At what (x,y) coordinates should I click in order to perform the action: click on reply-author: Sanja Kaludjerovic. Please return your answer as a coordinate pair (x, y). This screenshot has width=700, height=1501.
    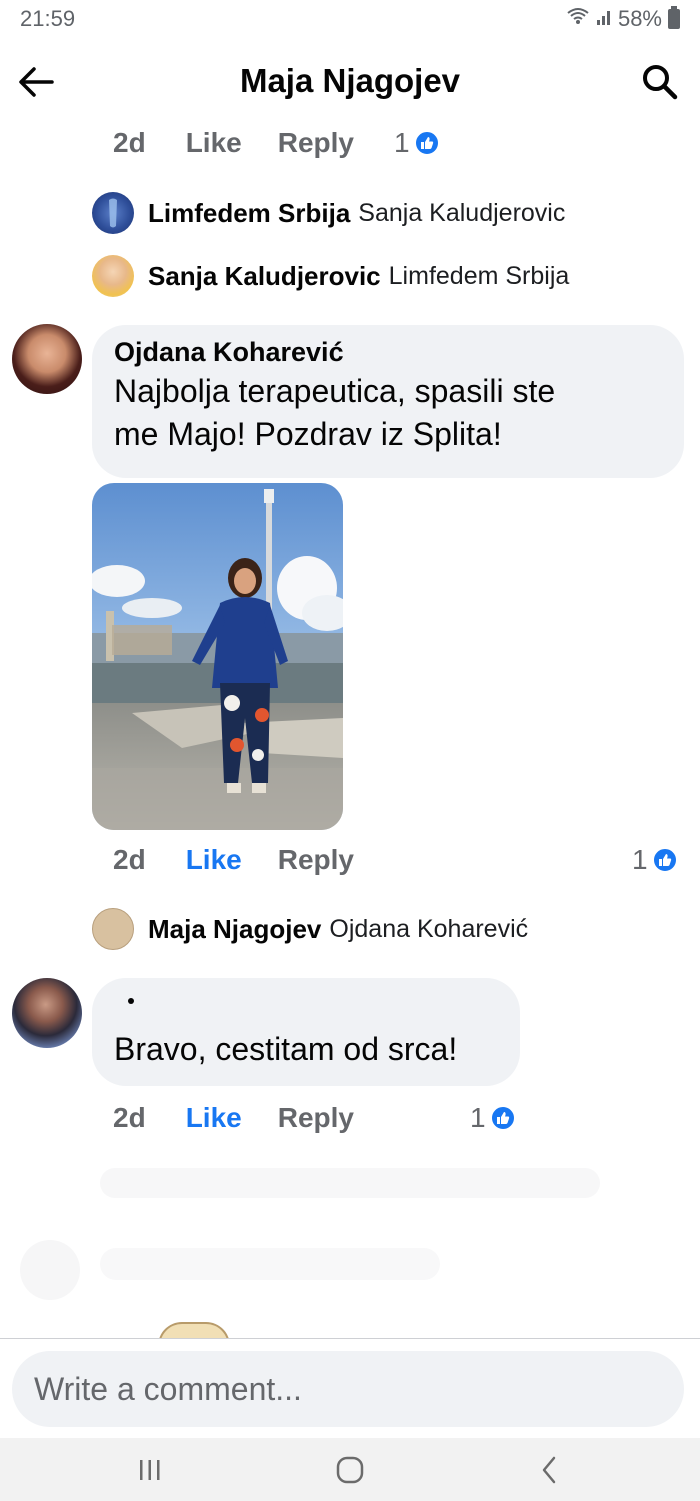
    Looking at the image, I should click on (264, 276).